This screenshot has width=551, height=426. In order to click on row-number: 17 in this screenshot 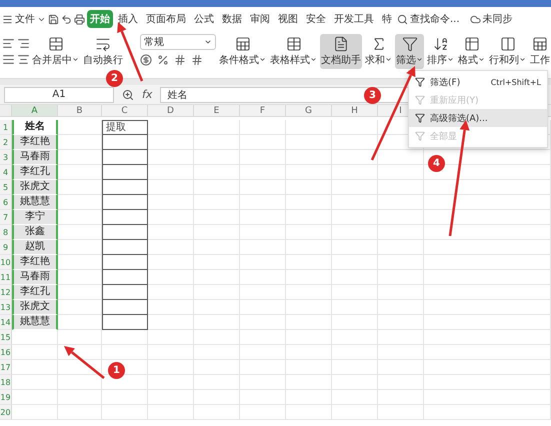, I will do `click(6, 367)`.